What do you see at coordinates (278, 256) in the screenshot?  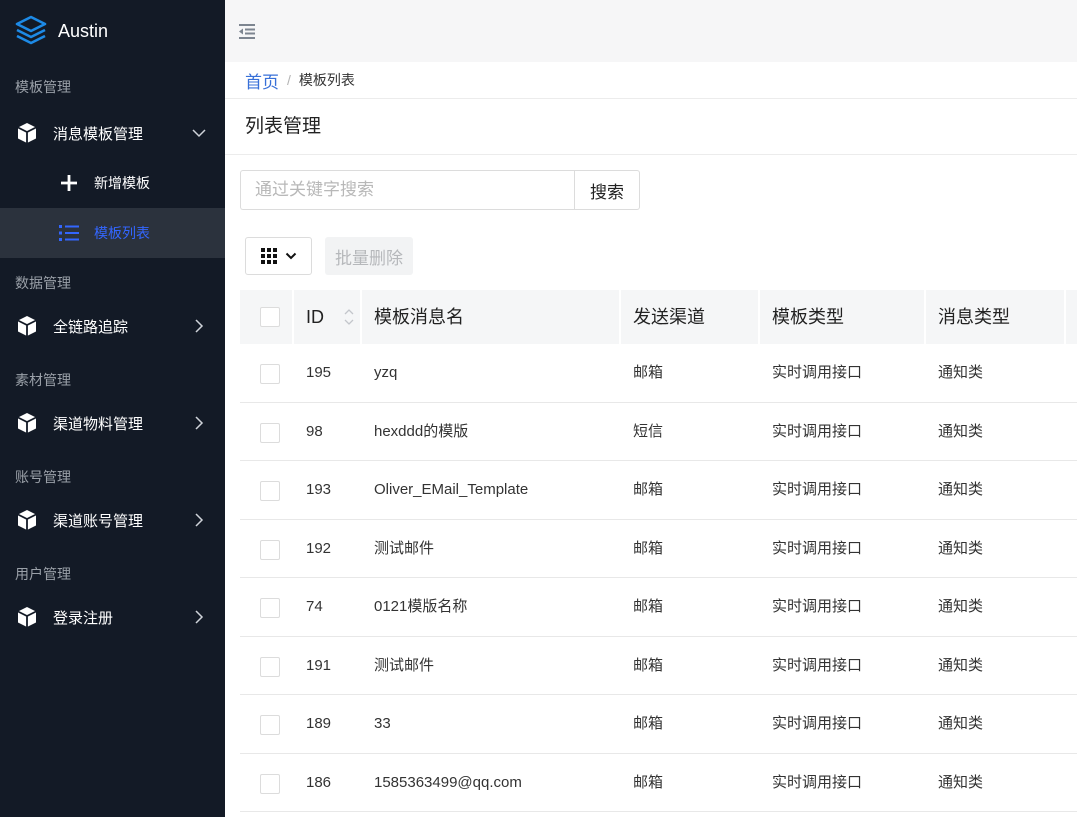 I see `column-settings-button` at bounding box center [278, 256].